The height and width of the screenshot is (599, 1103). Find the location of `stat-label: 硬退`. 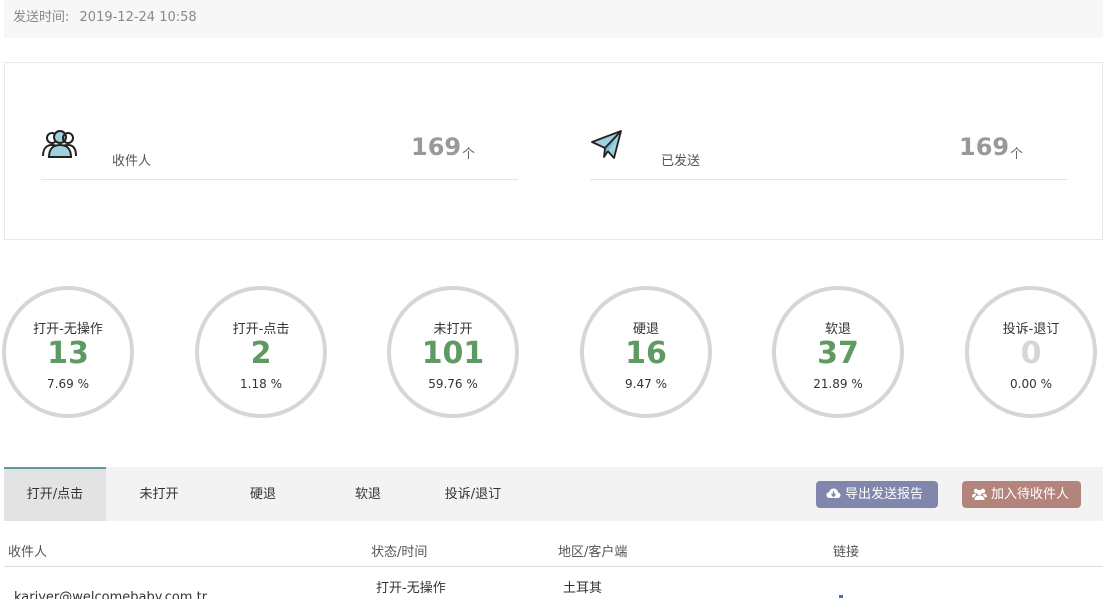

stat-label: 硬退 is located at coordinates (645, 329).